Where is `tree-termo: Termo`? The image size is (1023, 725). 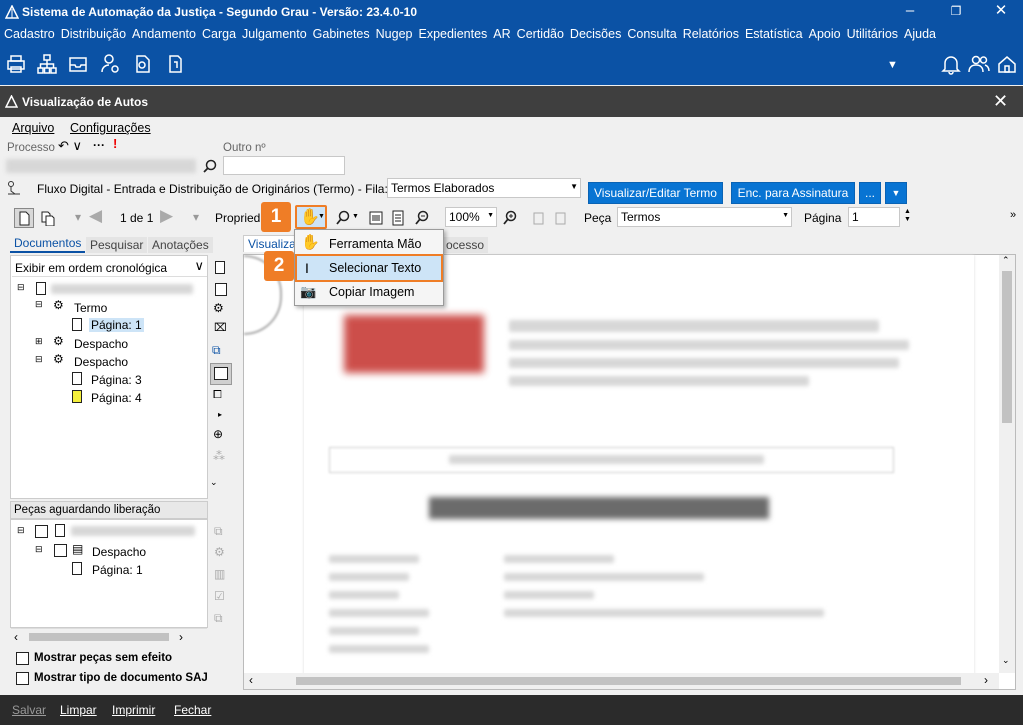 tree-termo: Termo is located at coordinates (90, 308).